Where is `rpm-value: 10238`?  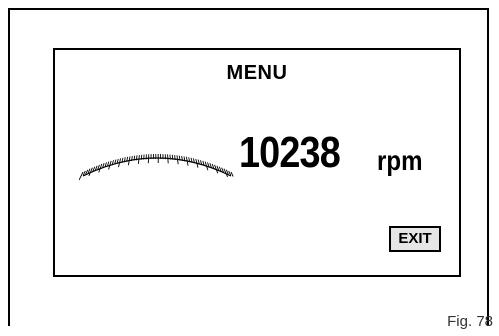 rpm-value: 10238 is located at coordinates (290, 152).